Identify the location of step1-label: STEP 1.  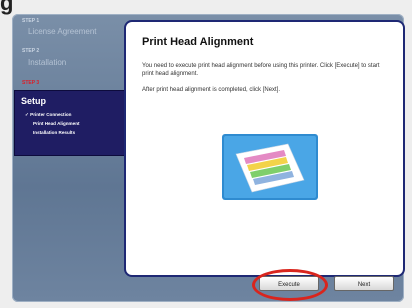
(31, 21).